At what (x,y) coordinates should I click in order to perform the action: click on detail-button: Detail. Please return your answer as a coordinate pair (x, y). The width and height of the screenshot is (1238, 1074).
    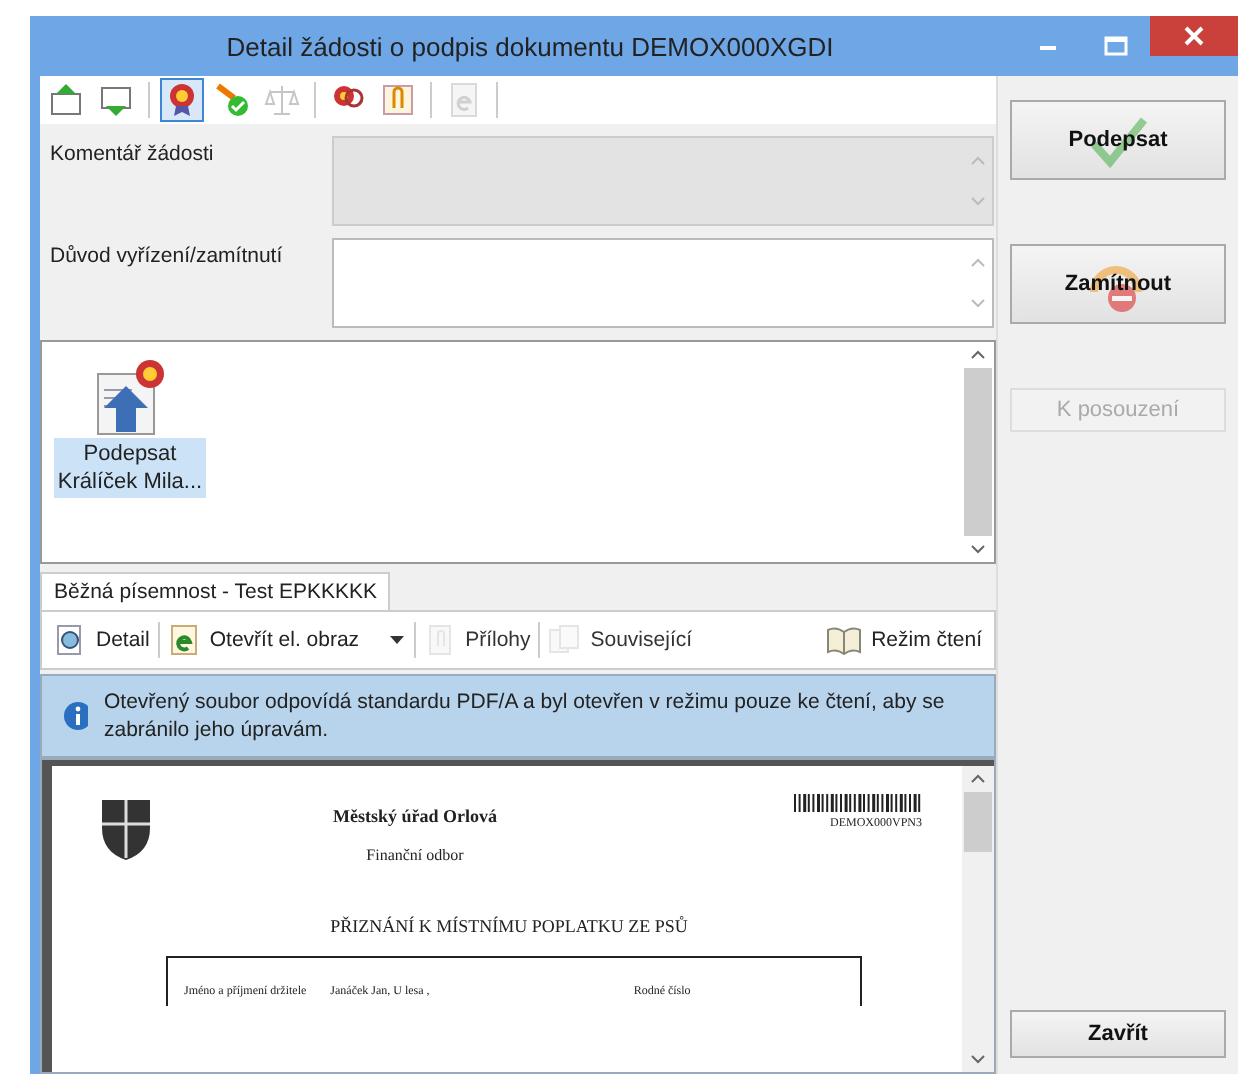
    Looking at the image, I should click on (102, 640).